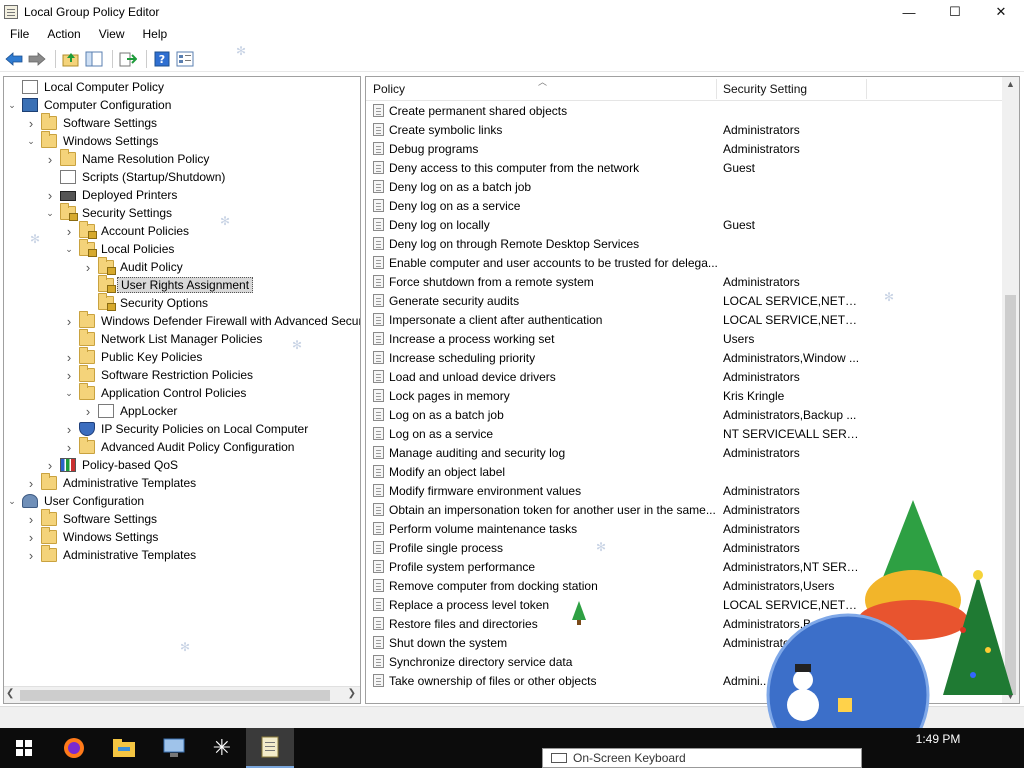 The width and height of the screenshot is (1024, 768). Describe the element at coordinates (389, 89) in the screenshot. I see `column-header-policy: Policy` at that location.